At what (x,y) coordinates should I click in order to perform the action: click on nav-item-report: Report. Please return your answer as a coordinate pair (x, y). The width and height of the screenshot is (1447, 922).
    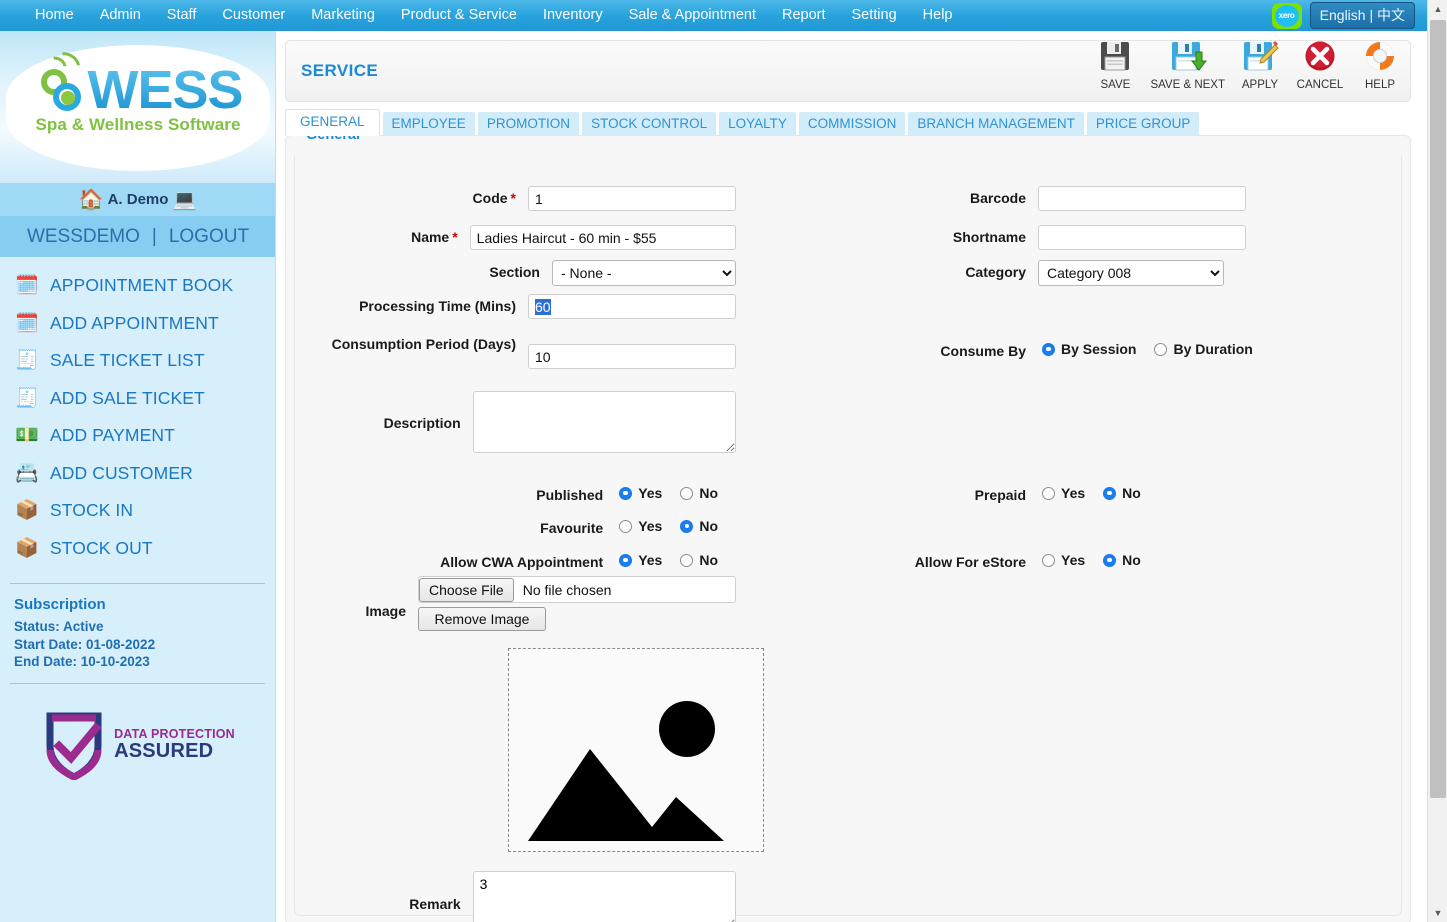
    Looking at the image, I should click on (804, 15).